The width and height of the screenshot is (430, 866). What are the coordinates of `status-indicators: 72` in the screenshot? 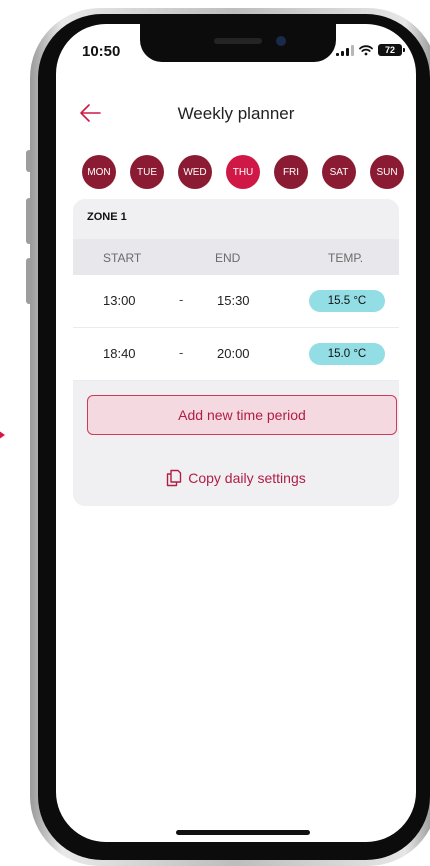 It's located at (370, 50).